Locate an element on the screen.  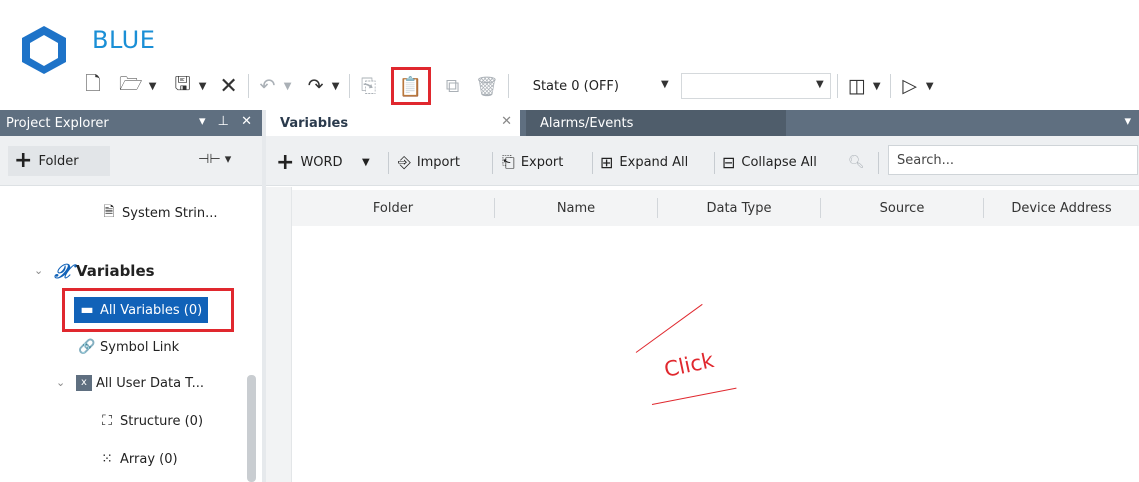
export-button: ⎗ Export is located at coordinates (532, 162).